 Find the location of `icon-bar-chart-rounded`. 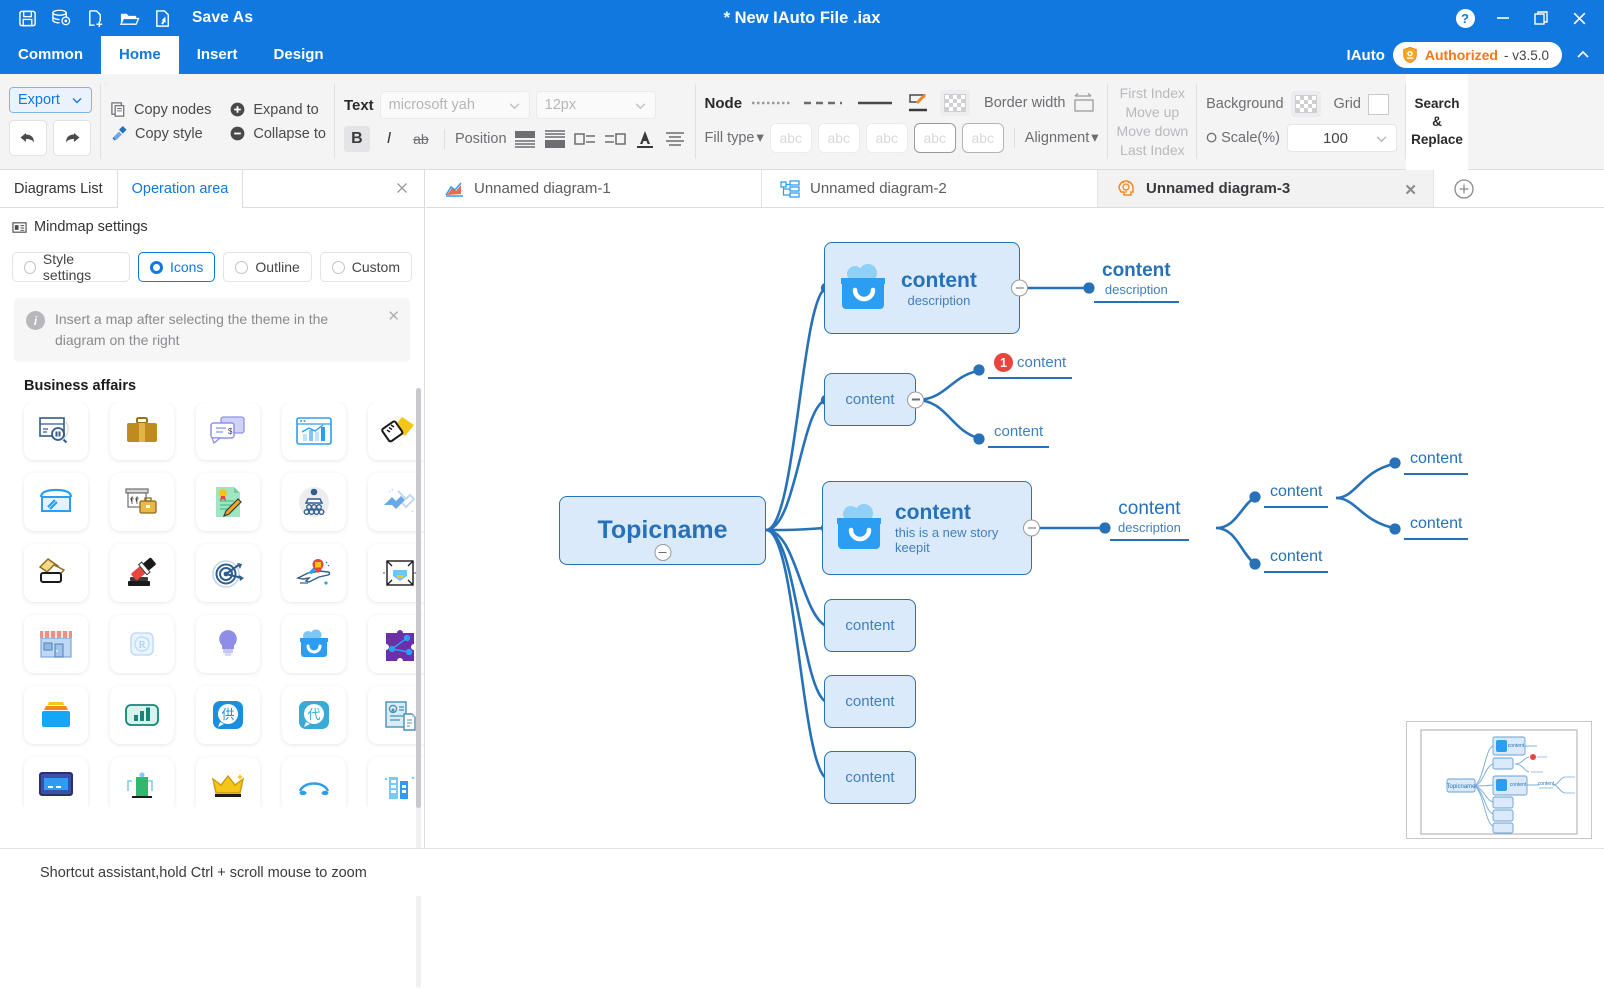

icon-bar-chart-rounded is located at coordinates (142, 715).